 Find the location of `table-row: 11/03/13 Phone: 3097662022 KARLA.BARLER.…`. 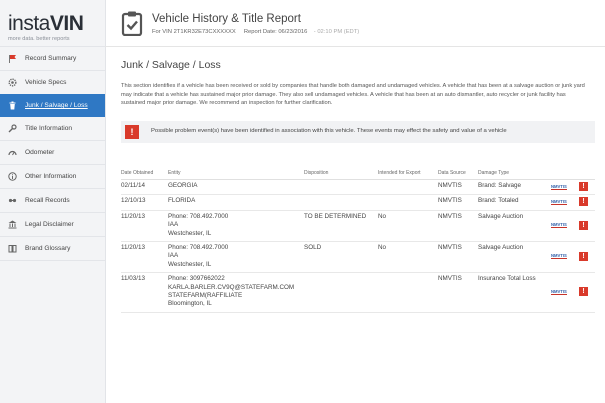

table-row: 11/03/13 Phone: 3097662022 KARLA.BARLER.… is located at coordinates (358, 292).